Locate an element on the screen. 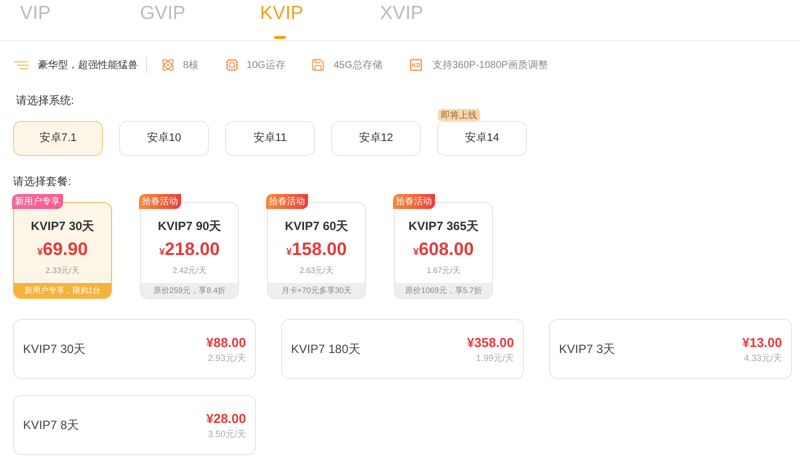 The width and height of the screenshot is (800, 473). package-note: 原价259元，享8.4折 is located at coordinates (189, 290).